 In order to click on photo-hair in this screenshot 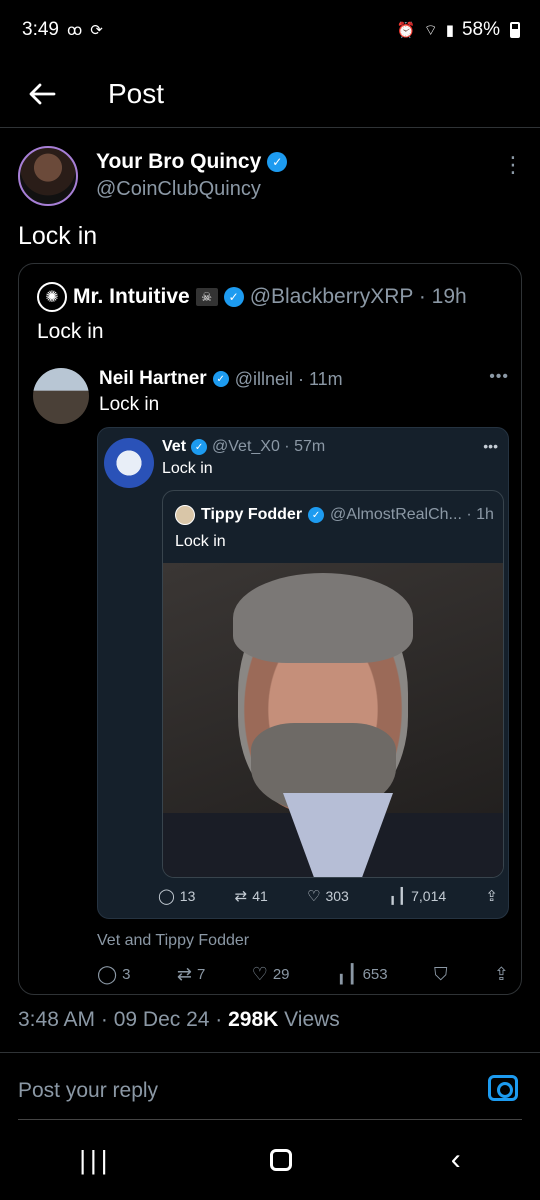, I will do `click(323, 618)`.